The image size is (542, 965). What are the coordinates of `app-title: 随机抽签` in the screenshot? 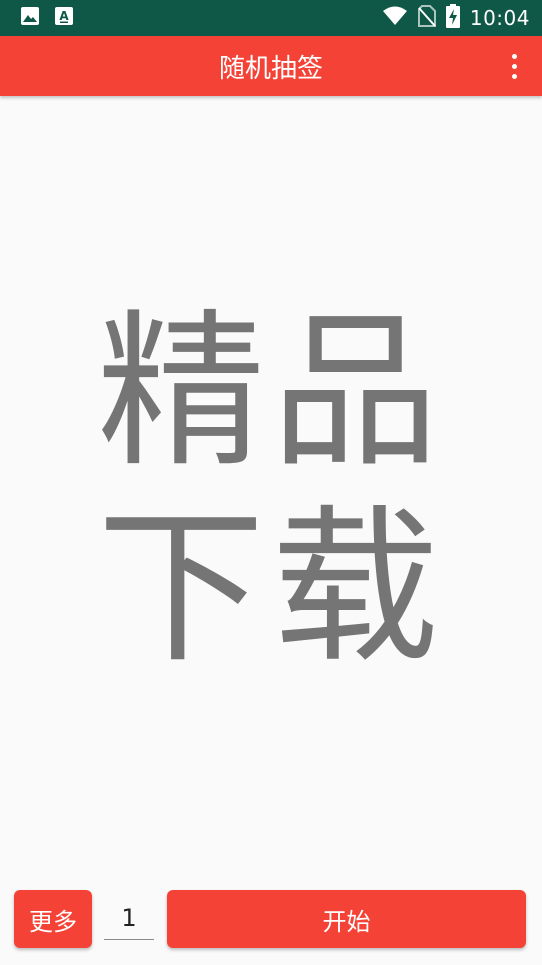 It's located at (270, 68).